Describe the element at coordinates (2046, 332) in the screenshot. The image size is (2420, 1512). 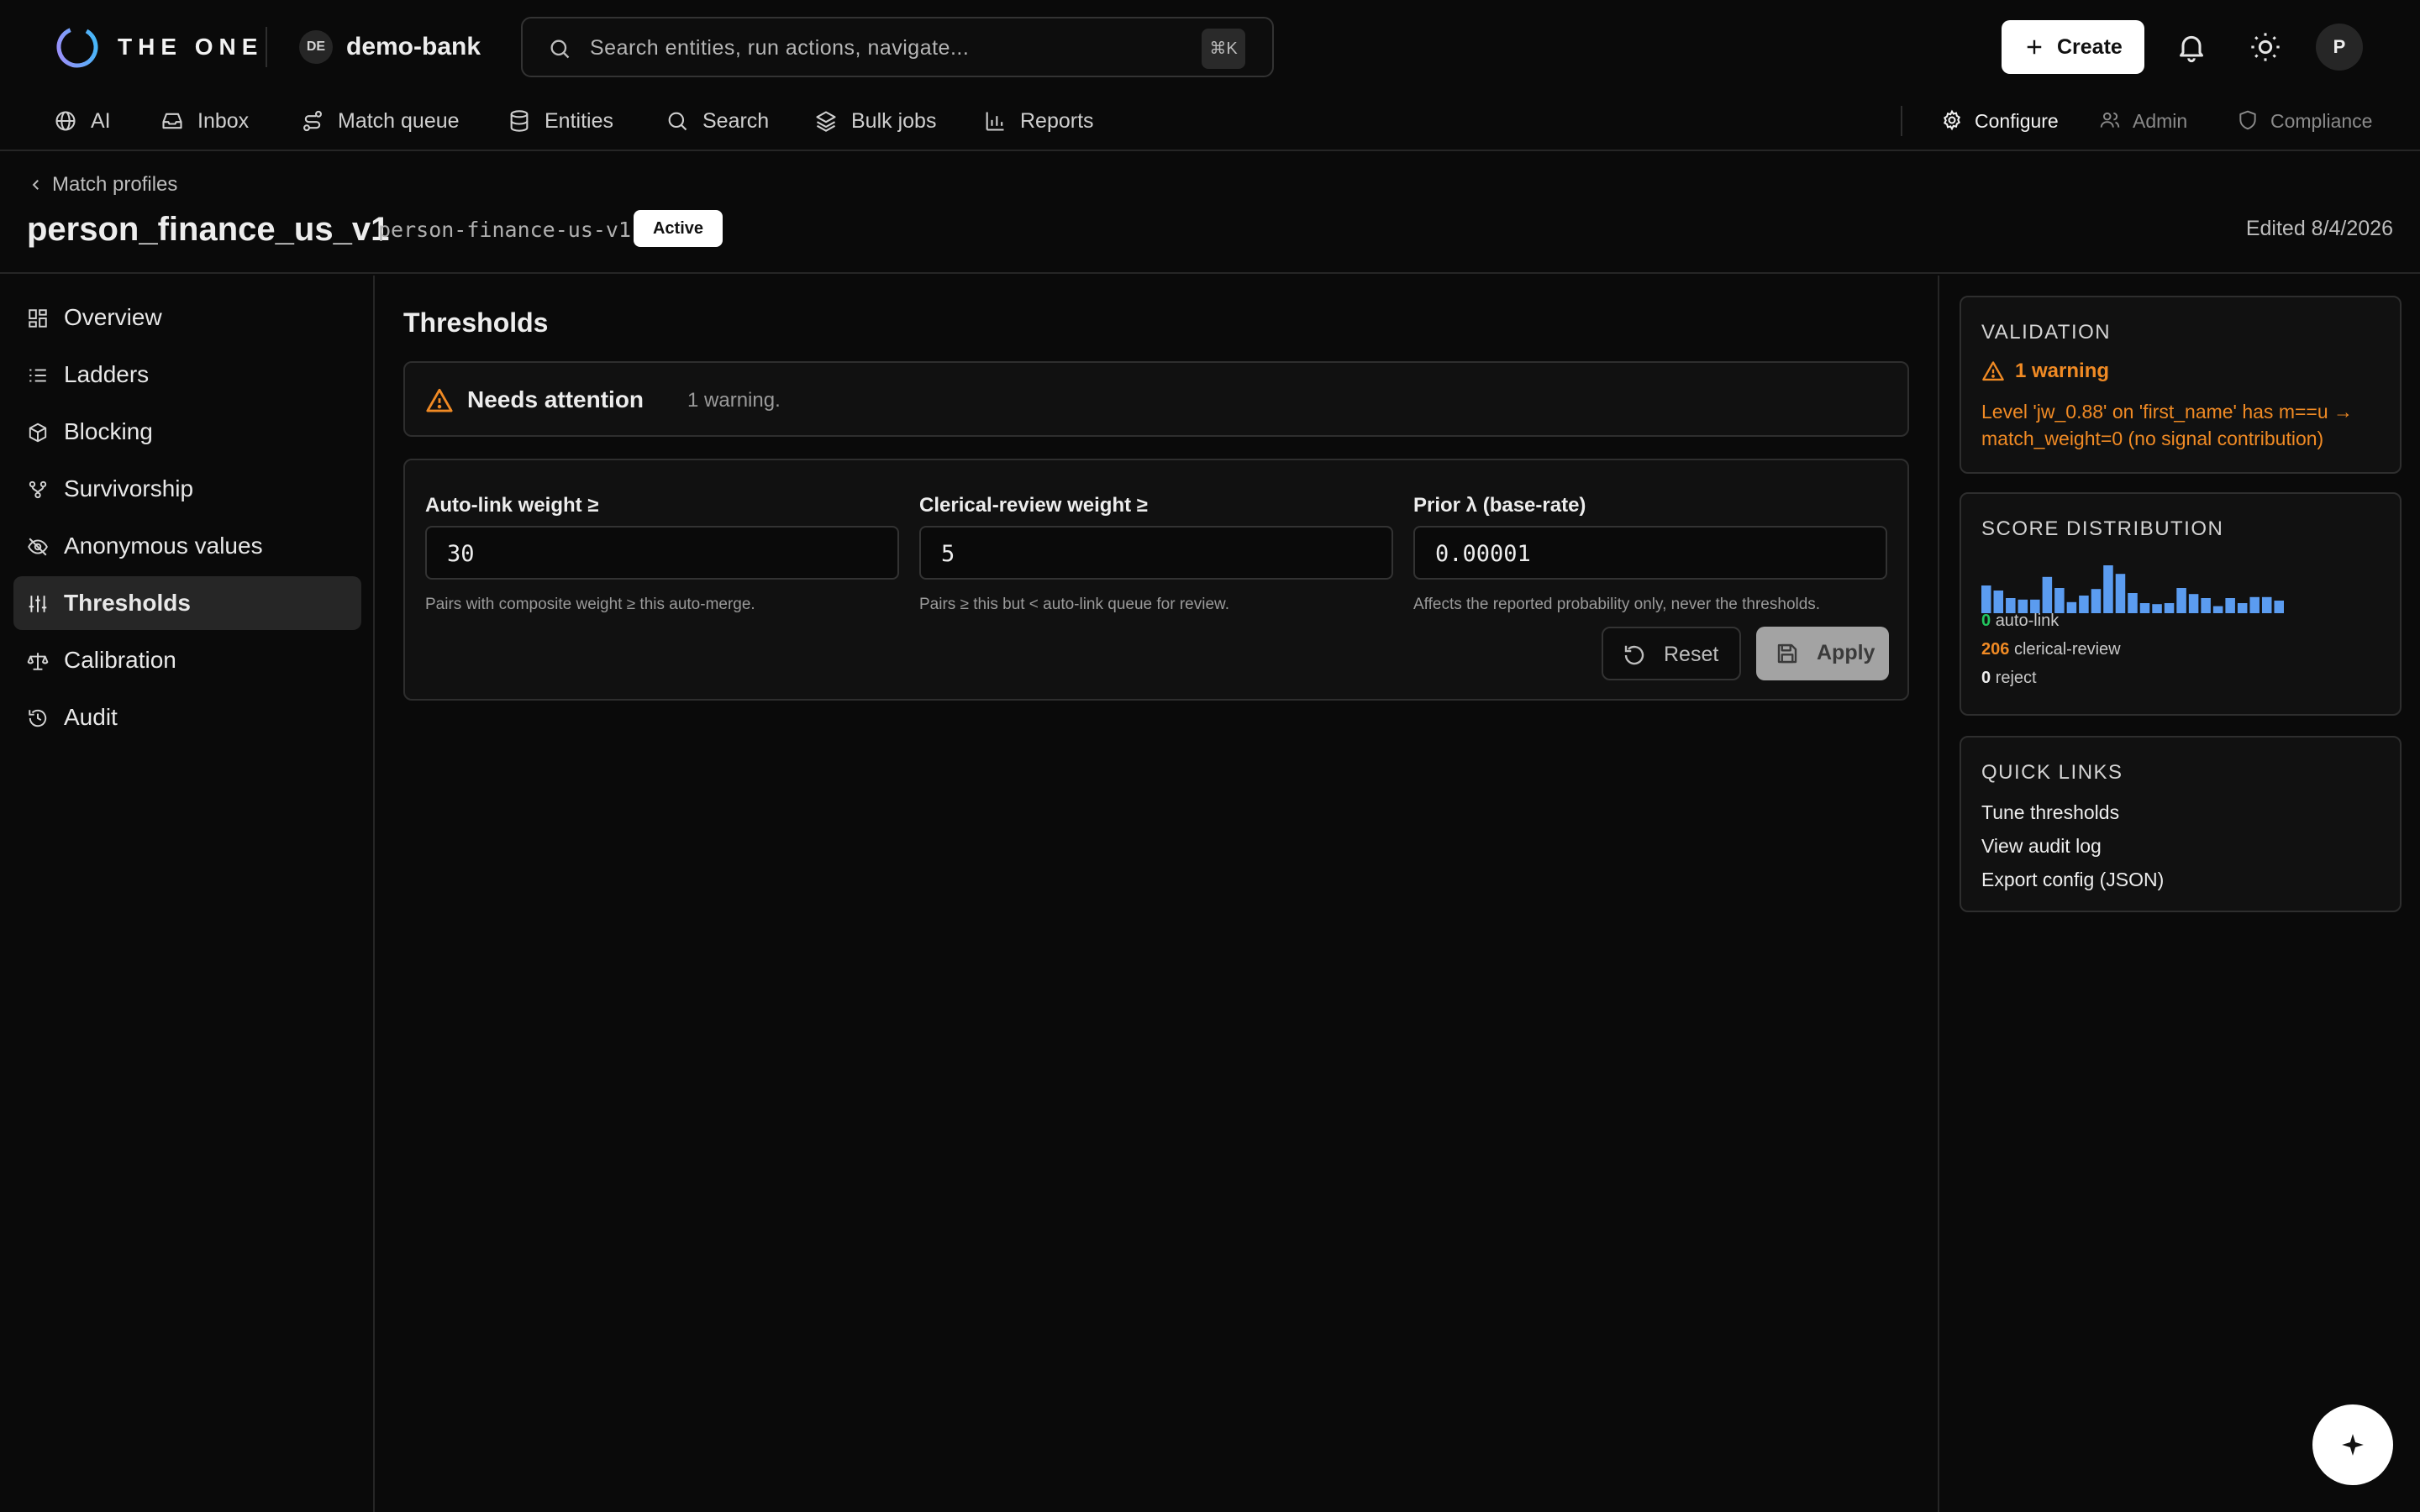
I see `panel-title: VALIDATION` at that location.